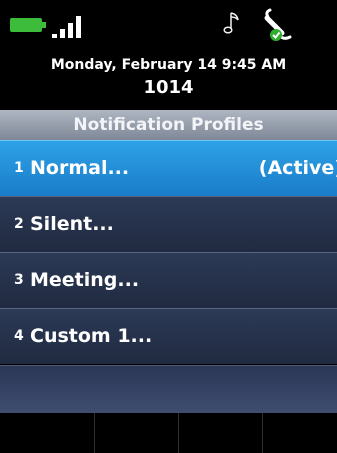 The image size is (337, 453). I want to click on item-number: 4, so click(19, 336).